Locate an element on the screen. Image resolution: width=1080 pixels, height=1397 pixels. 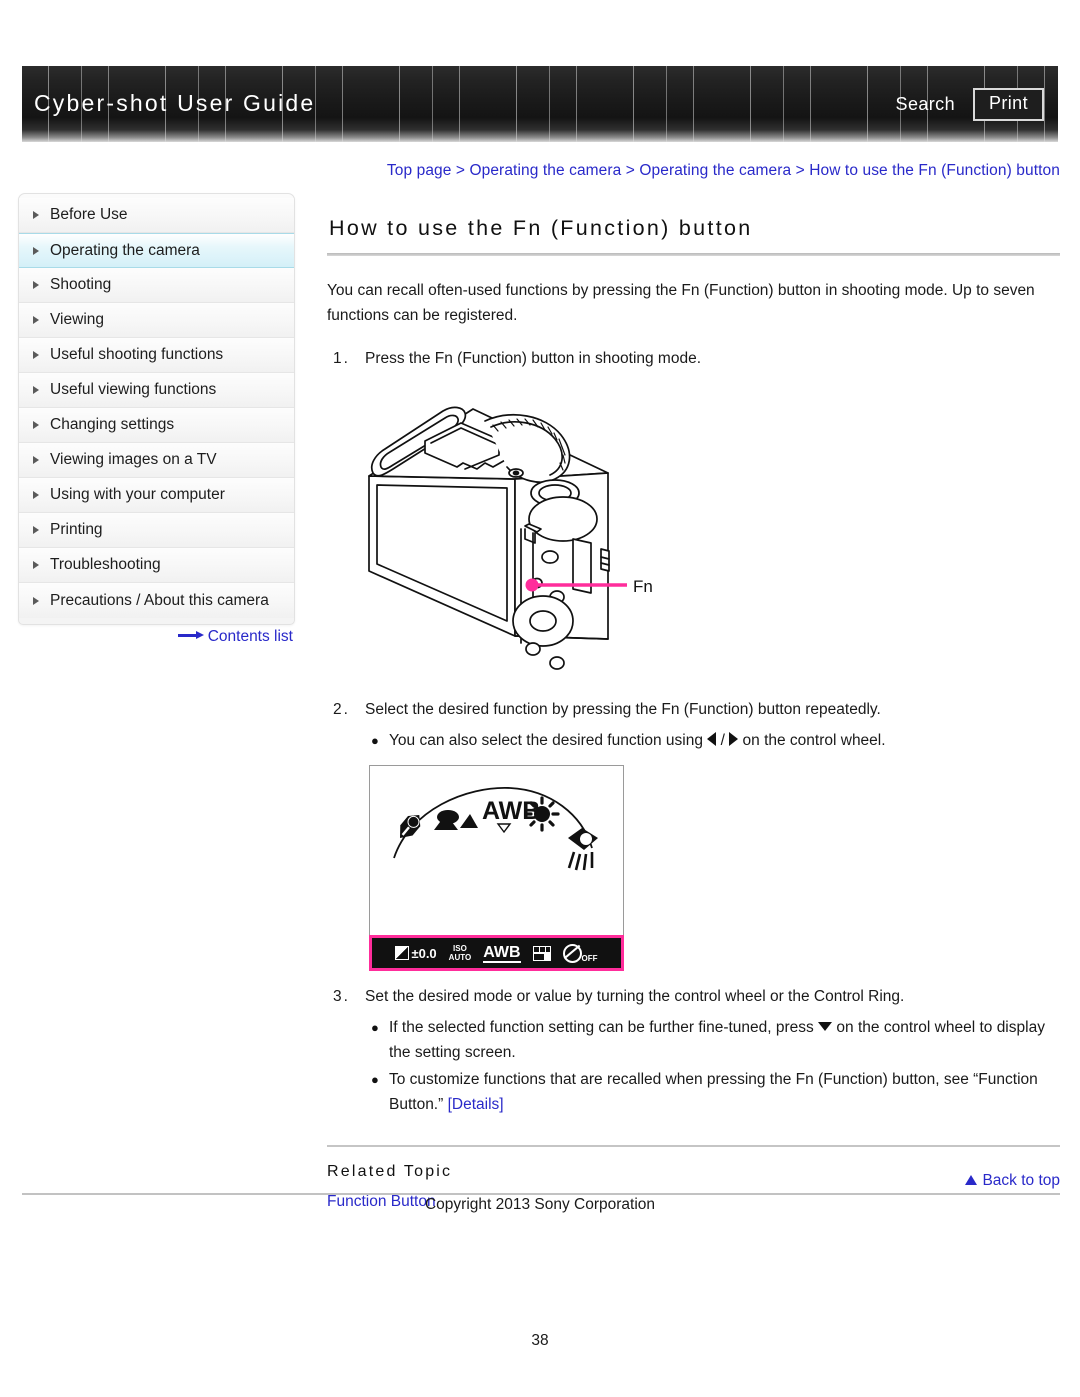
sidebar-item-label: Useful shooting functions is located at coordinates (137, 354).